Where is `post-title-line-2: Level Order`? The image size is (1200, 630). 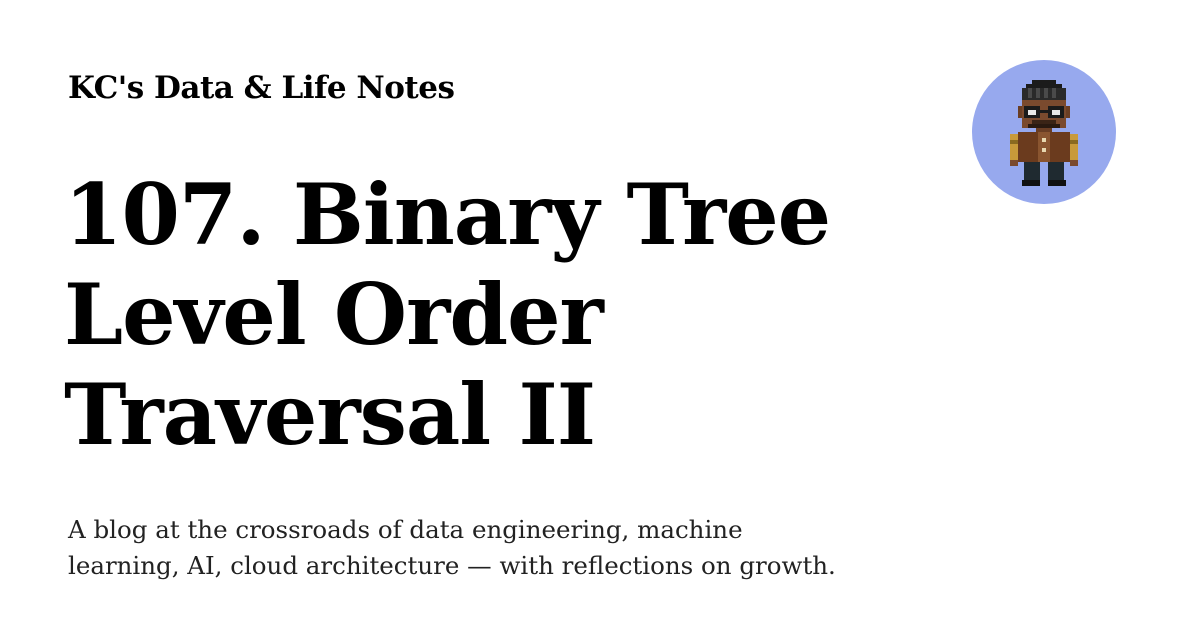 post-title-line-2: Level Order is located at coordinates (334, 314).